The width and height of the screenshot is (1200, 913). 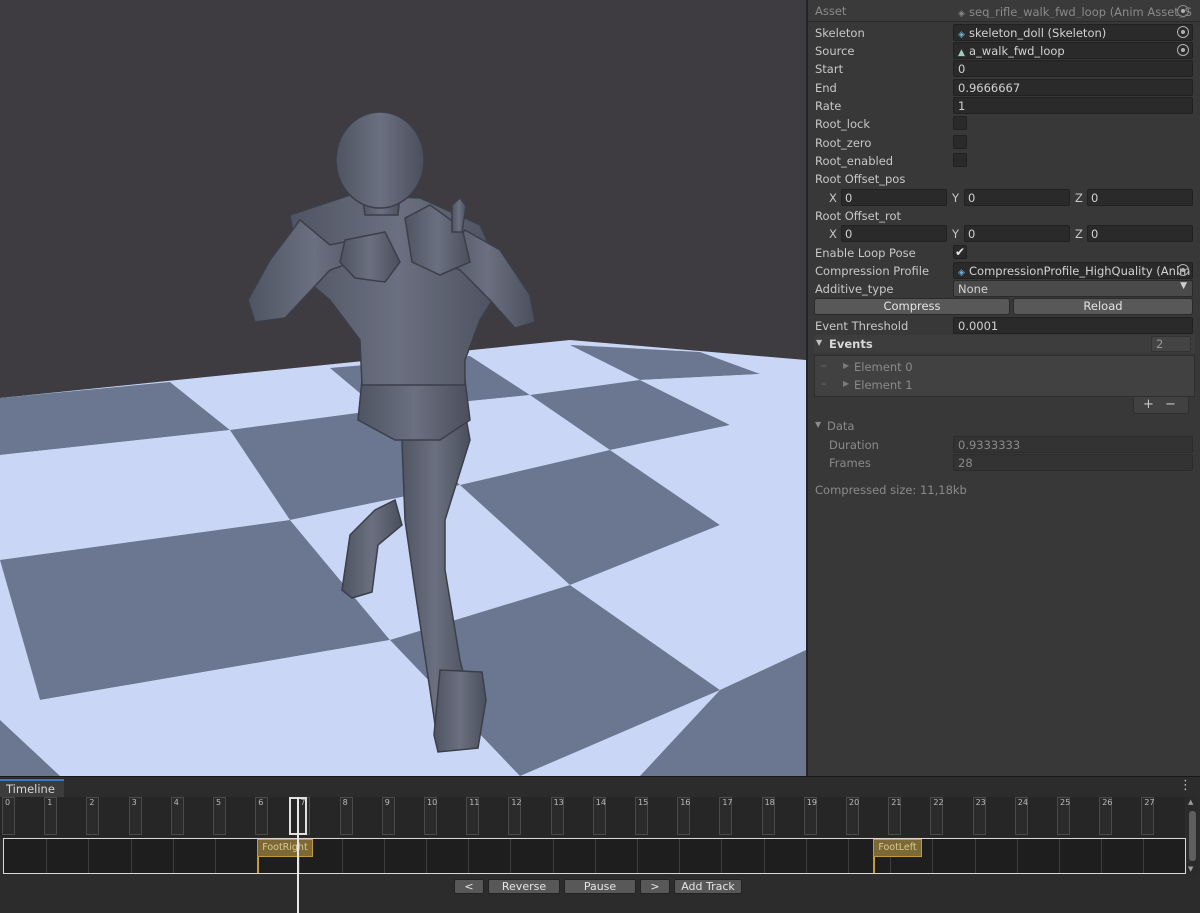 What do you see at coordinates (262, 816) in the screenshot?
I see `frame-tick: 6` at bounding box center [262, 816].